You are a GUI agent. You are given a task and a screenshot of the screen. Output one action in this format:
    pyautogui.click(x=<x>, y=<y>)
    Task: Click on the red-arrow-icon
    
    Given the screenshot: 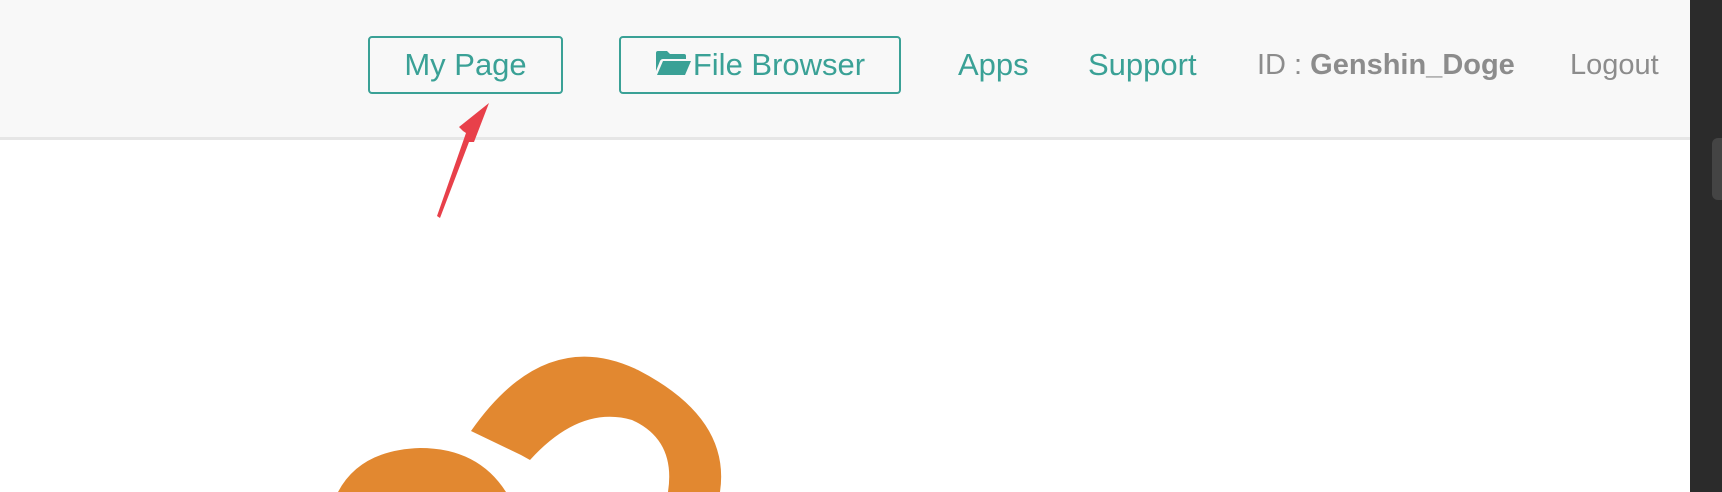 What is the action you would take?
    pyautogui.click(x=463, y=160)
    